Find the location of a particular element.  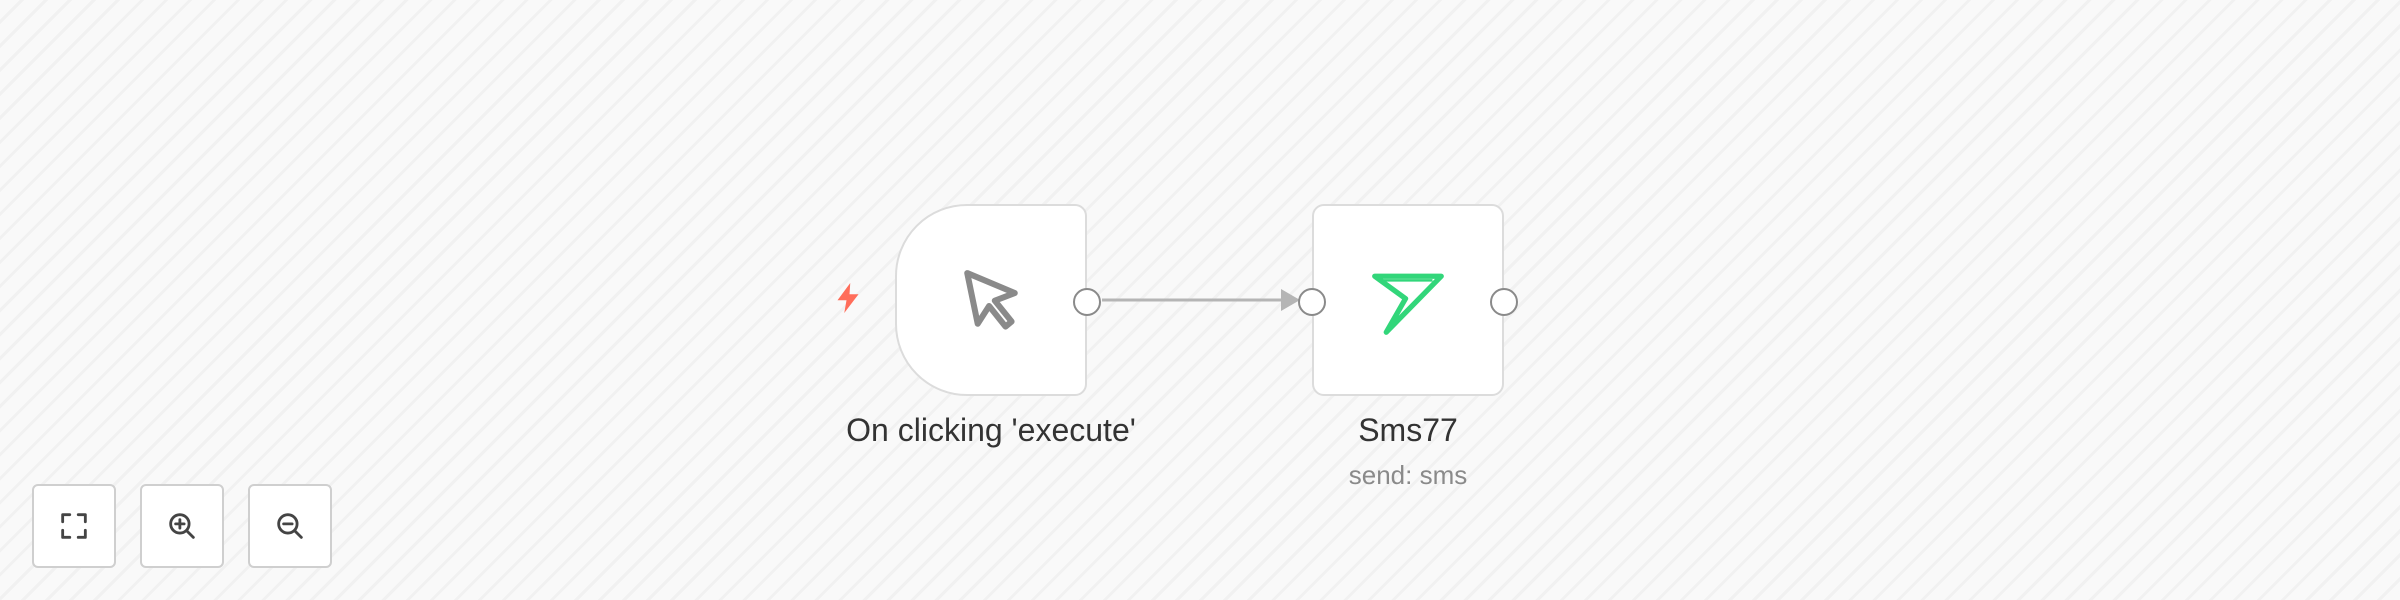

zoom-in-button is located at coordinates (182, 526).